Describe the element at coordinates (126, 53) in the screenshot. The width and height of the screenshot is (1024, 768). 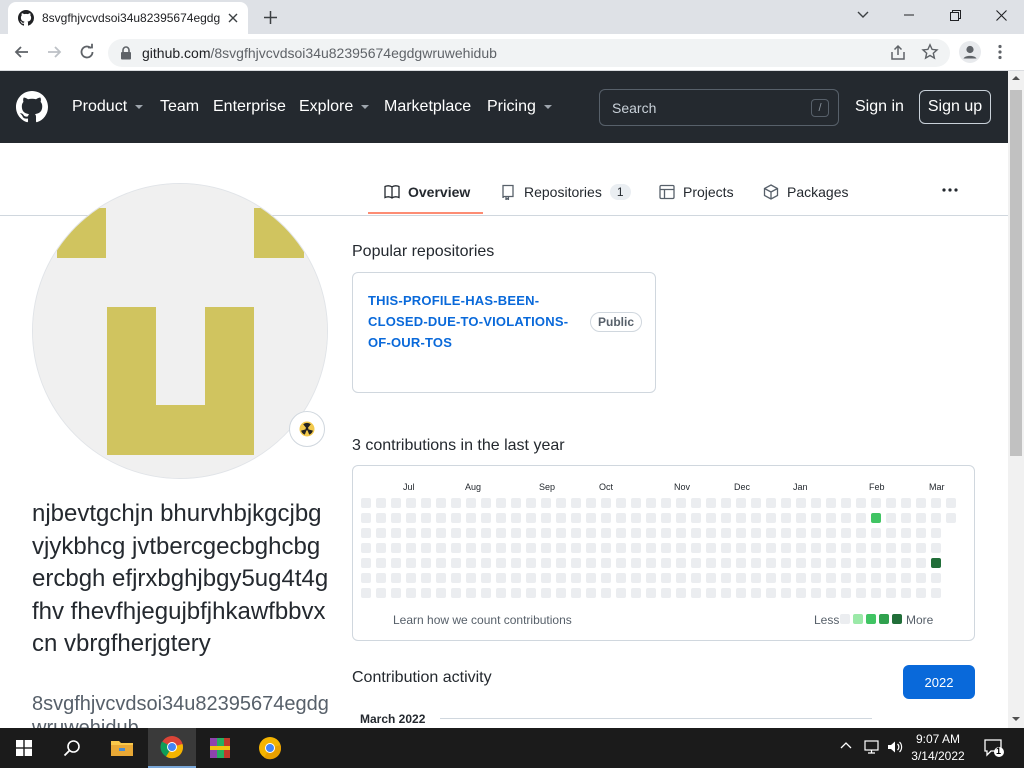
I see `lock-icon` at that location.